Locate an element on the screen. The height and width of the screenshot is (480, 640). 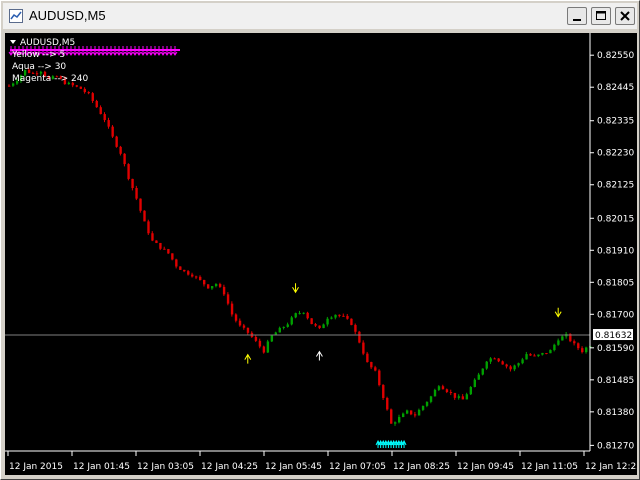
x-tick-label: 12 Jan 03:05 is located at coordinates (165, 467).